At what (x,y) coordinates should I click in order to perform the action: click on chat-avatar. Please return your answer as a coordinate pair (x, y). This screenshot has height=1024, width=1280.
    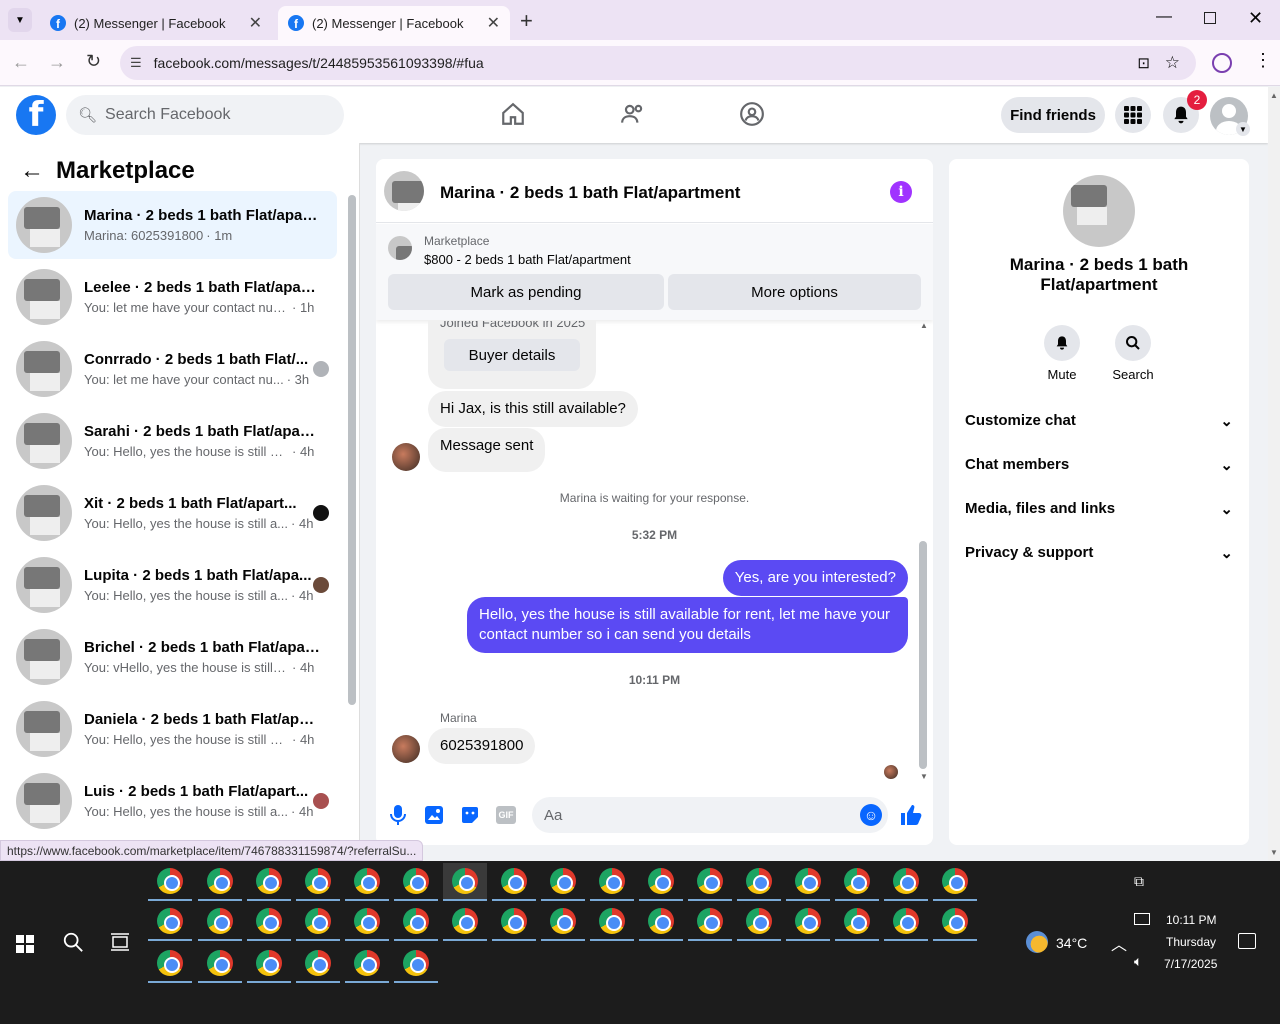
    Looking at the image, I should click on (404, 191).